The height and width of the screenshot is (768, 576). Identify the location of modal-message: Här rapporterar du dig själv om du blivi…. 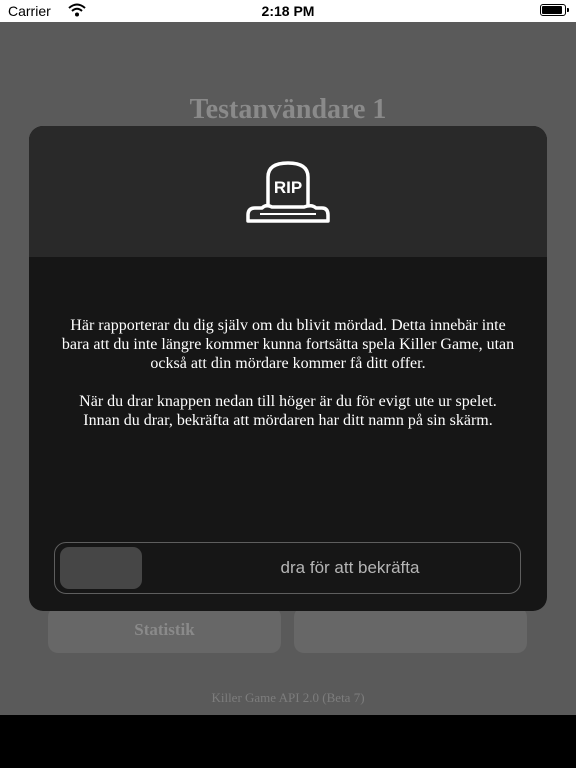
(288, 382).